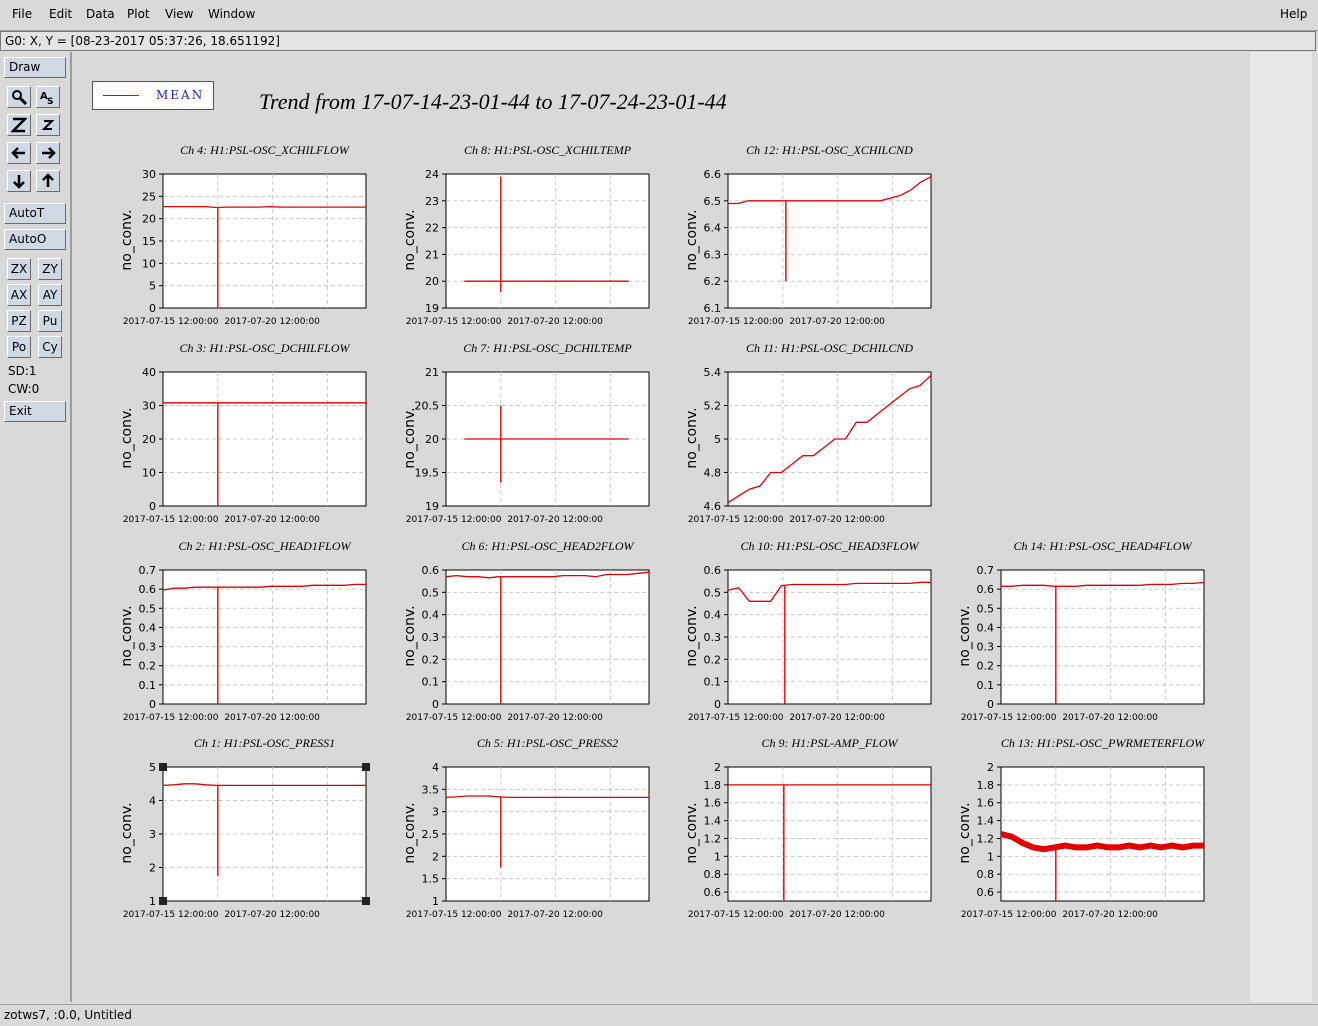 This screenshot has width=1318, height=1026. I want to click on exit-button: Exit, so click(35, 411).